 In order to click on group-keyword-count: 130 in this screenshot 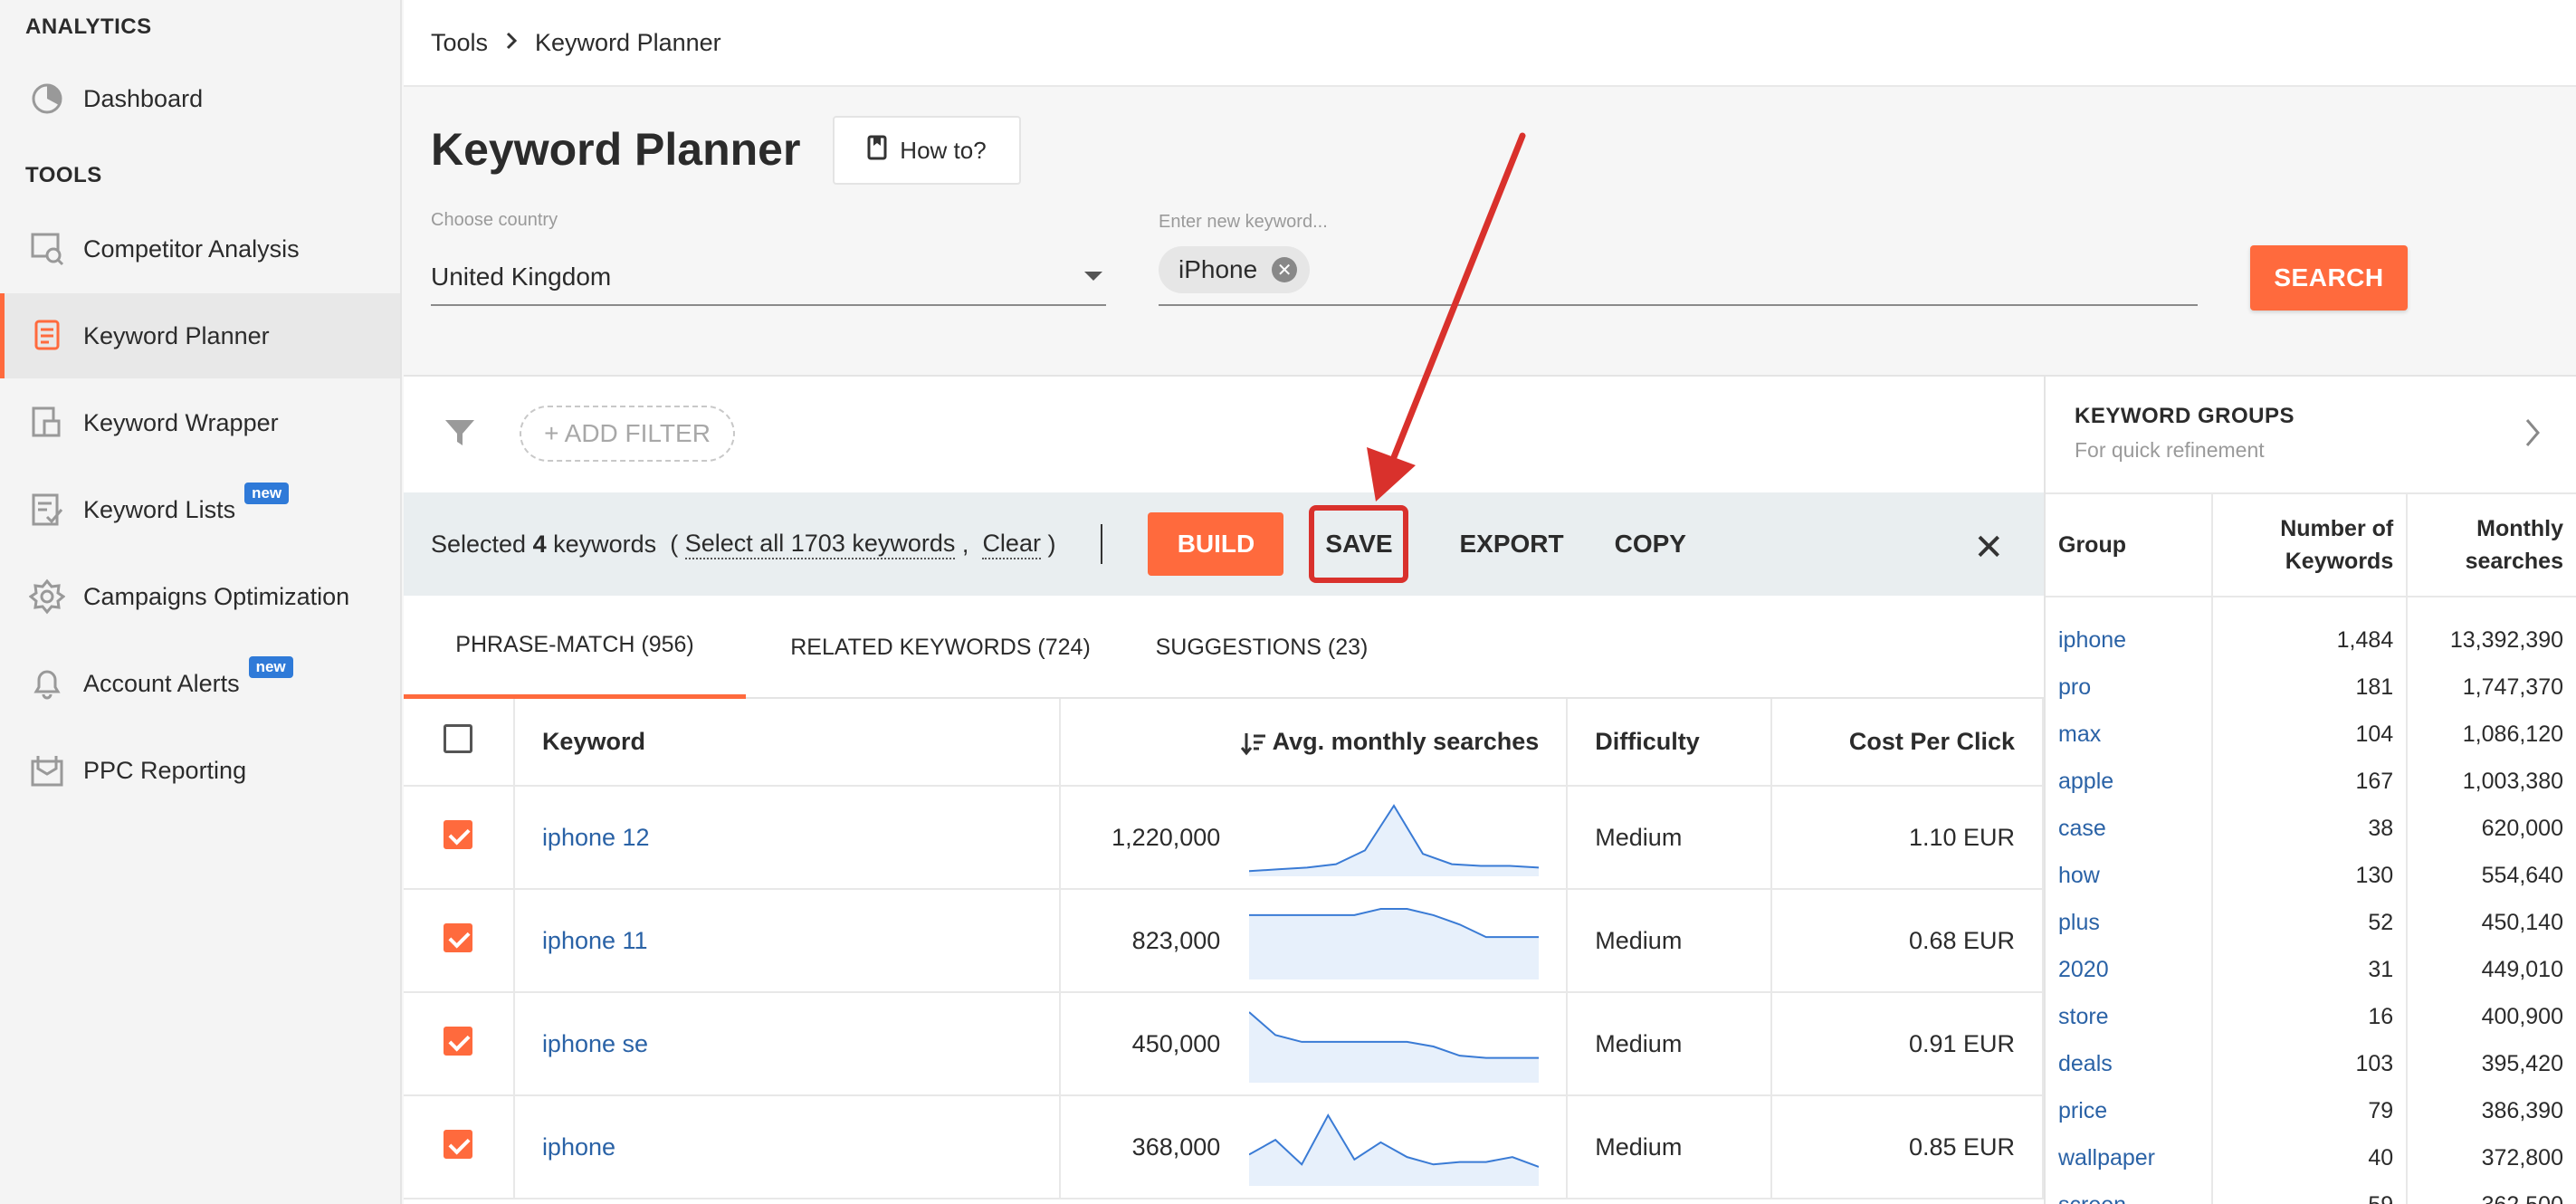, I will do `click(2310, 875)`.